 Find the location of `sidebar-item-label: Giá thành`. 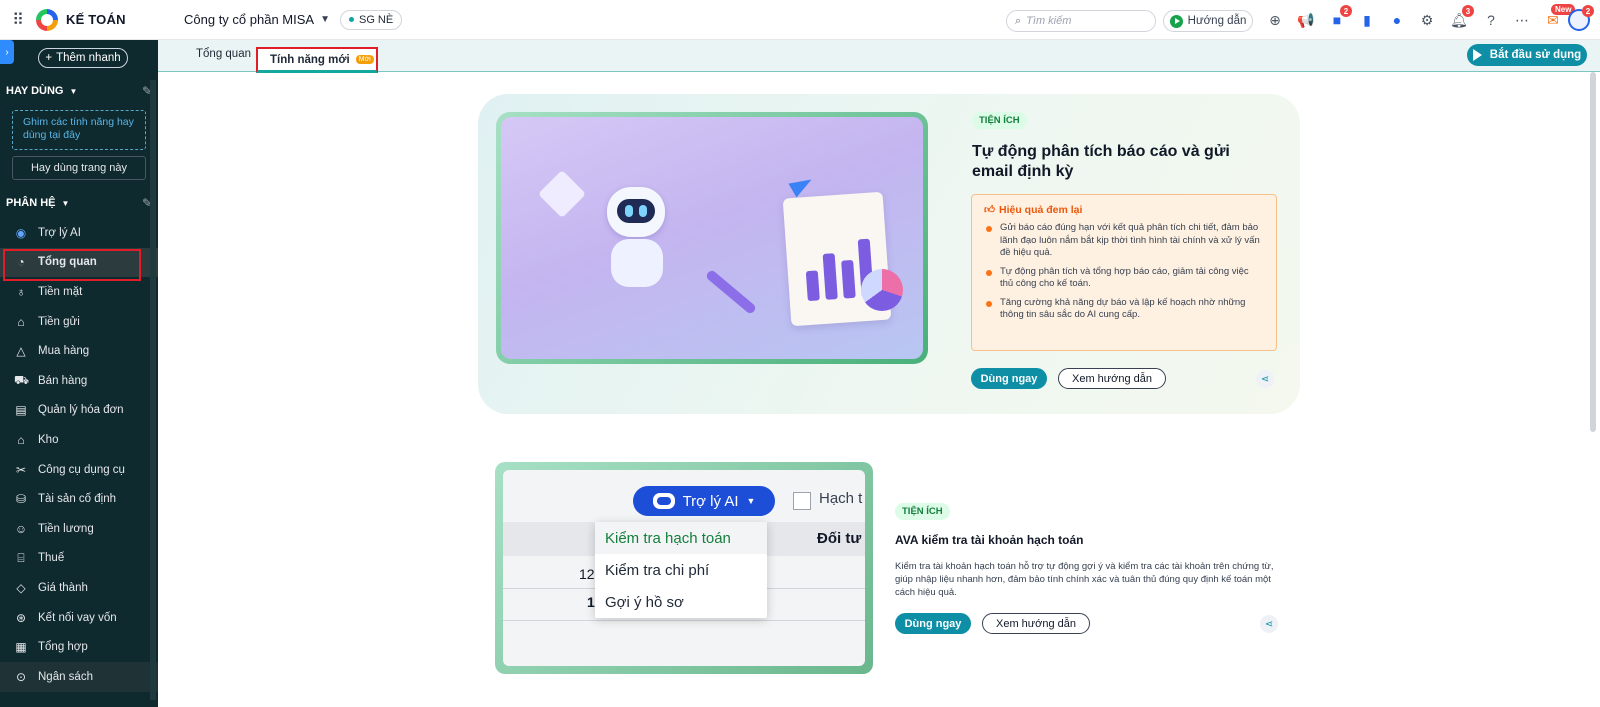

sidebar-item-label: Giá thành is located at coordinates (63, 587).